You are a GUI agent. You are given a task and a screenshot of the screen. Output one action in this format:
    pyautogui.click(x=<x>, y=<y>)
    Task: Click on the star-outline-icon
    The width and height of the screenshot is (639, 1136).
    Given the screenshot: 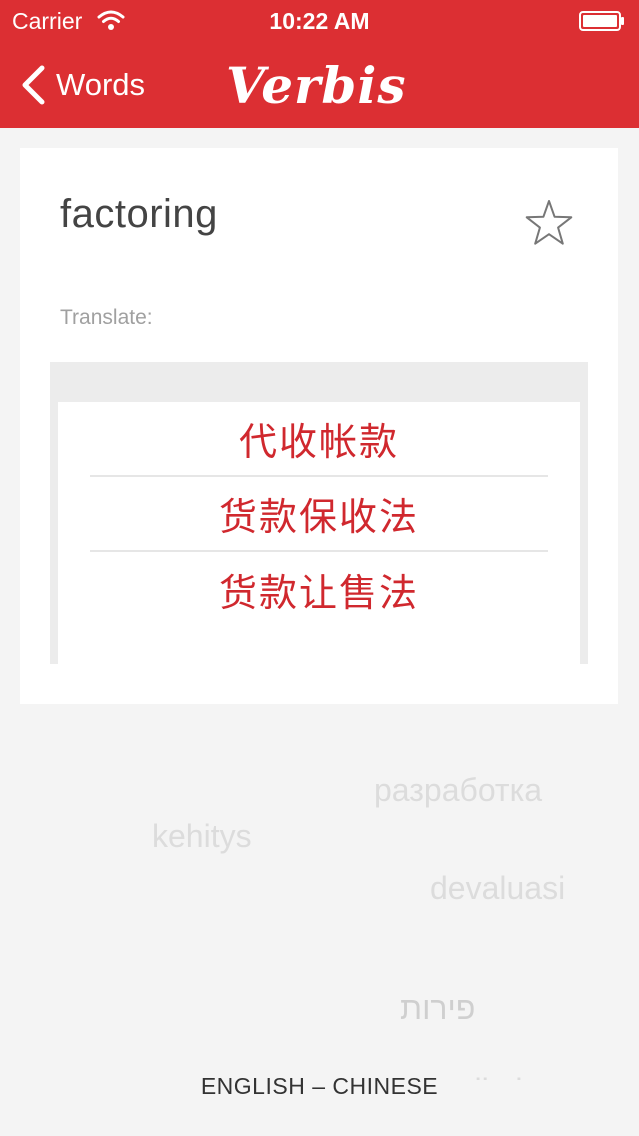 What is the action you would take?
    pyautogui.click(x=549, y=223)
    